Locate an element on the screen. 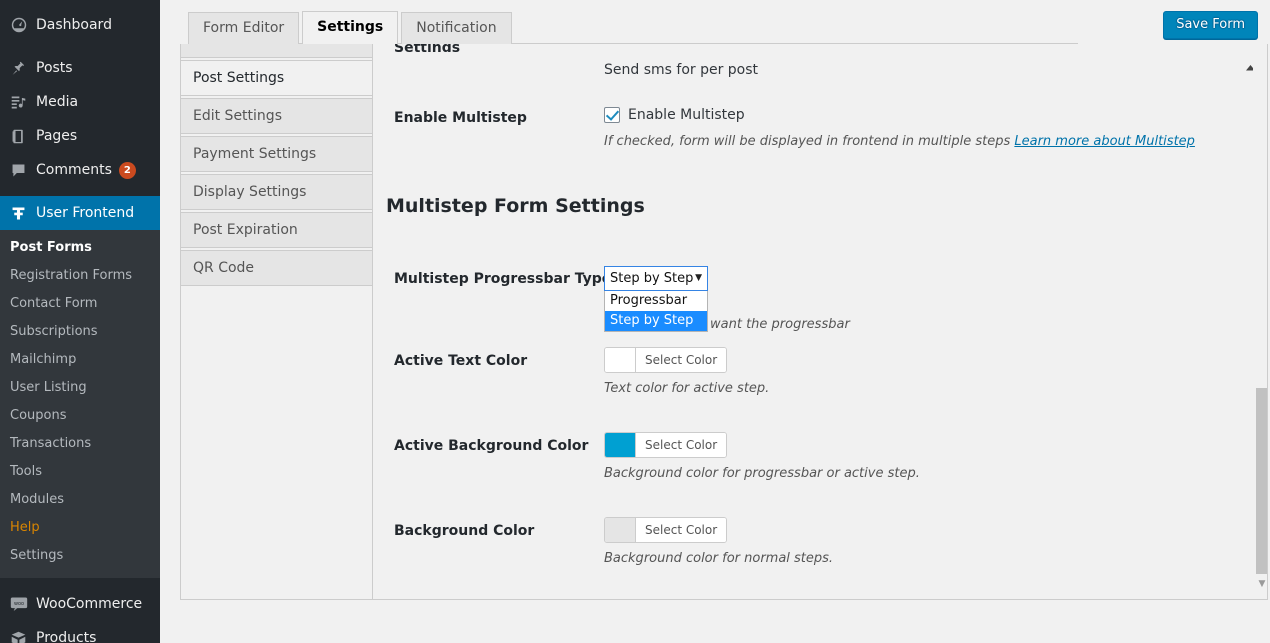 The image size is (1270, 643). enable-multistep-checkbox-label: Enable Multistep is located at coordinates (686, 115).